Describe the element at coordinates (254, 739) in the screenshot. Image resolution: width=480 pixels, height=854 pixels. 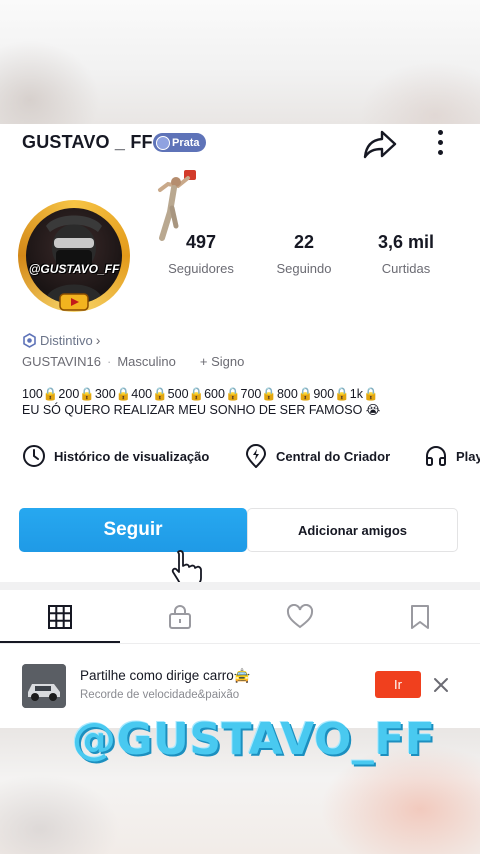
I see `watermark-text: @GUSTAVO_FF` at that location.